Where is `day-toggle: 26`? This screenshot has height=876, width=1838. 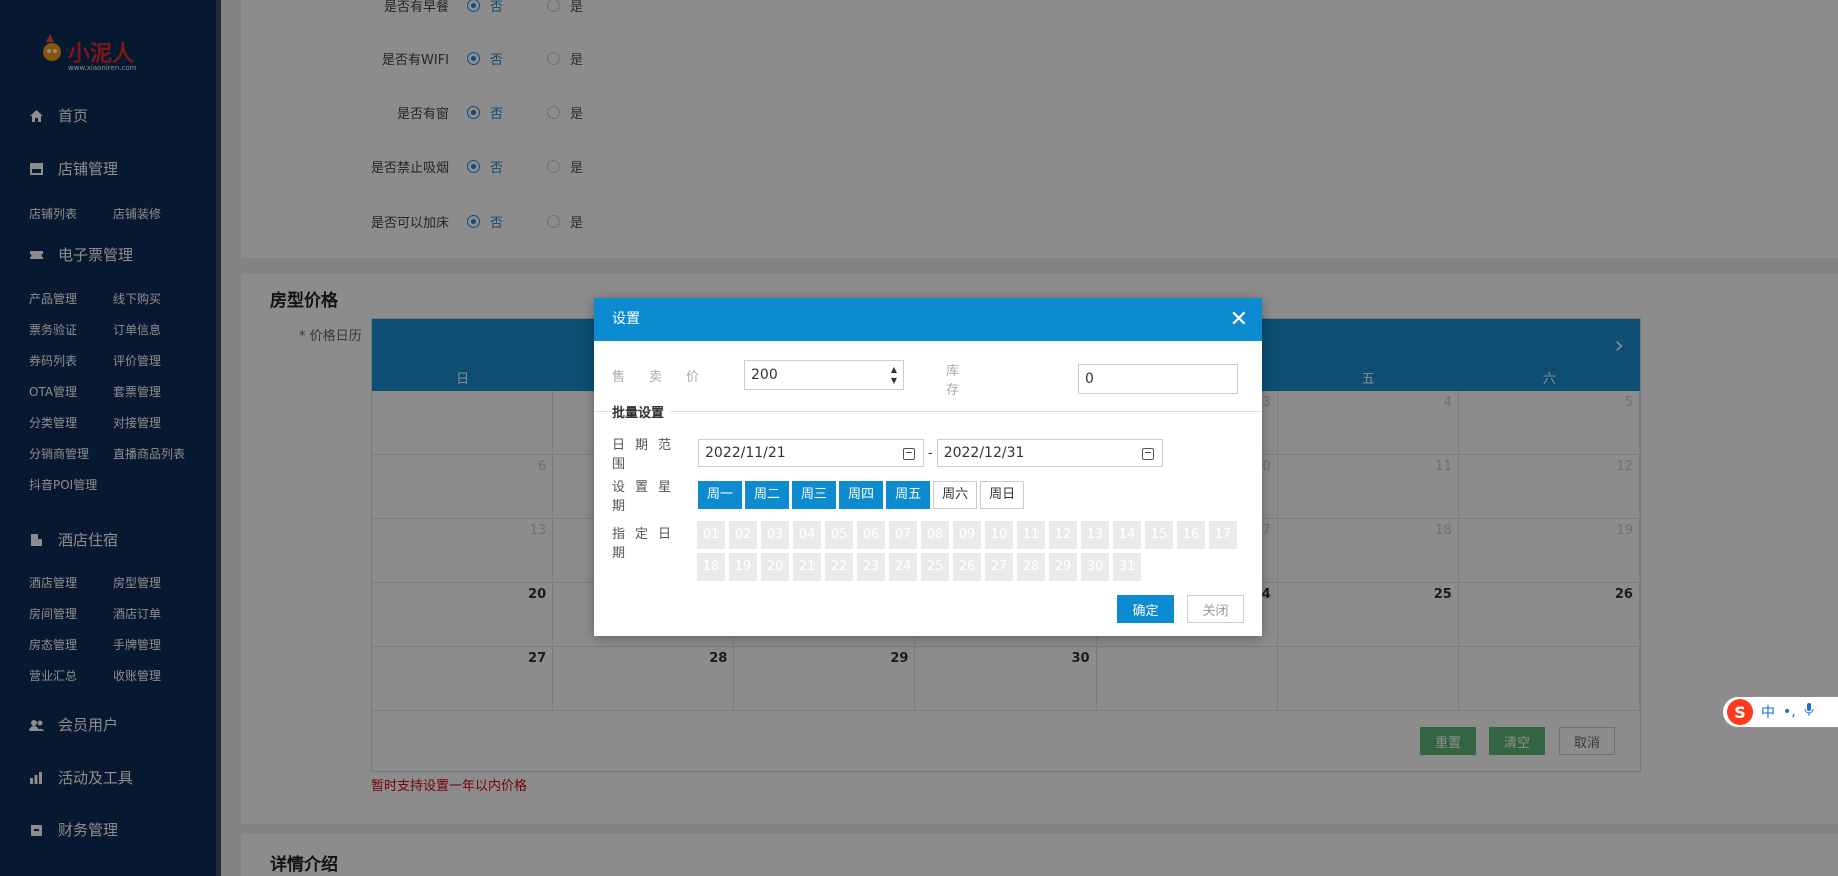
day-toggle: 26 is located at coordinates (967, 567).